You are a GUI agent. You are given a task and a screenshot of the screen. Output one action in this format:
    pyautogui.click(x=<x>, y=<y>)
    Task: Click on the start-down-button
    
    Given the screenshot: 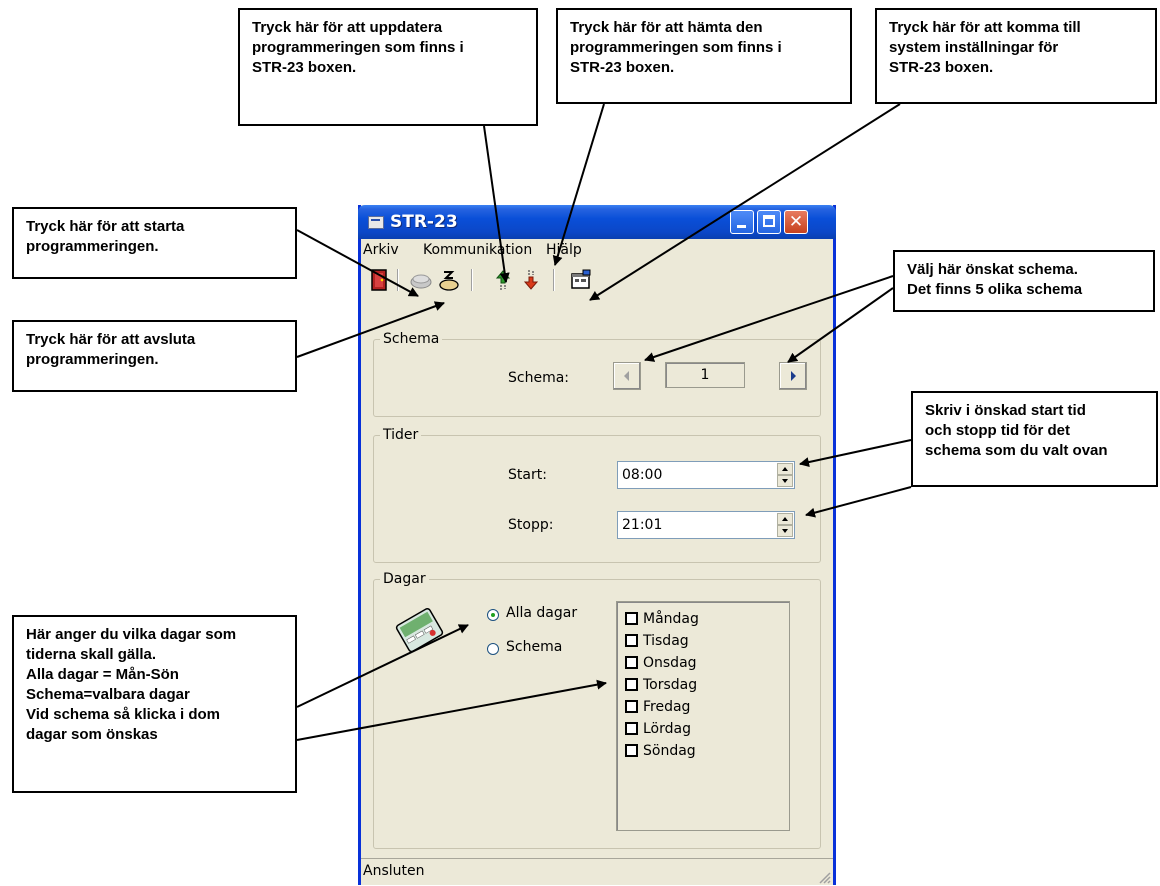 What is the action you would take?
    pyautogui.click(x=785, y=481)
    